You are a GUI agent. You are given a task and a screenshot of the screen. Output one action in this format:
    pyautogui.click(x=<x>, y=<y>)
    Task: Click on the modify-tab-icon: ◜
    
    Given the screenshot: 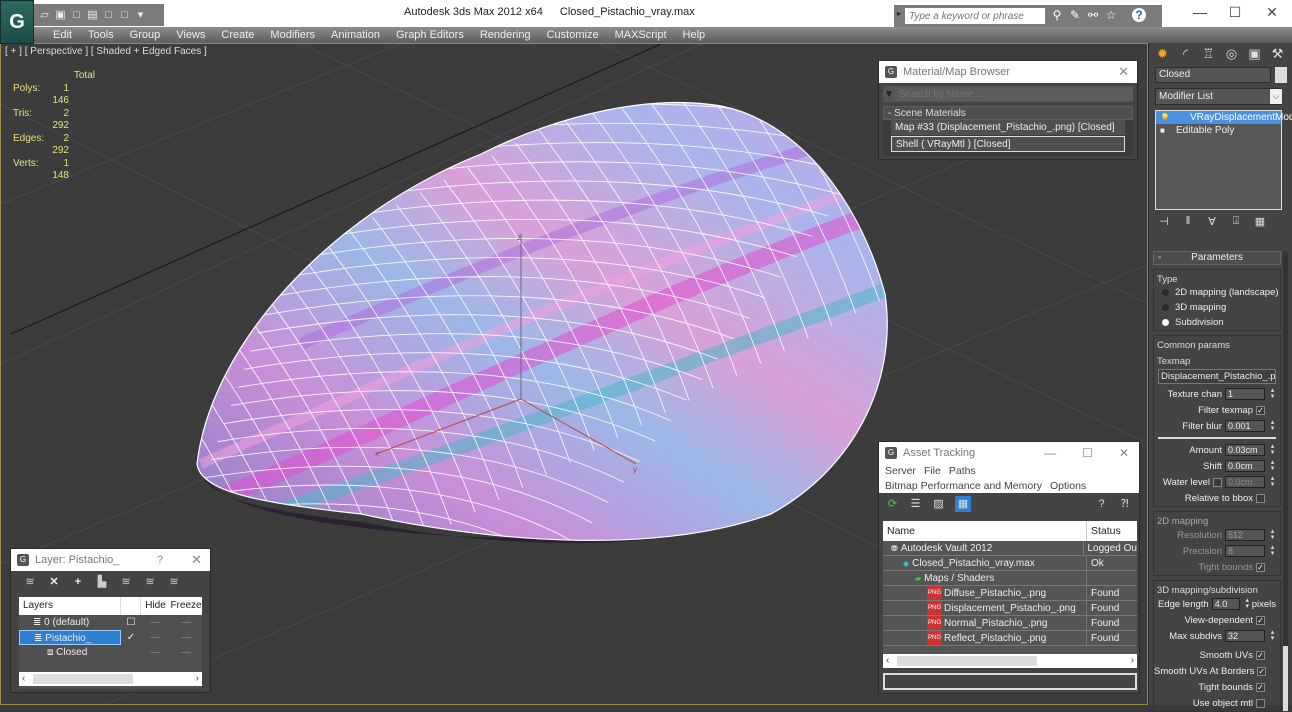 What is the action you would take?
    pyautogui.click(x=1185, y=54)
    